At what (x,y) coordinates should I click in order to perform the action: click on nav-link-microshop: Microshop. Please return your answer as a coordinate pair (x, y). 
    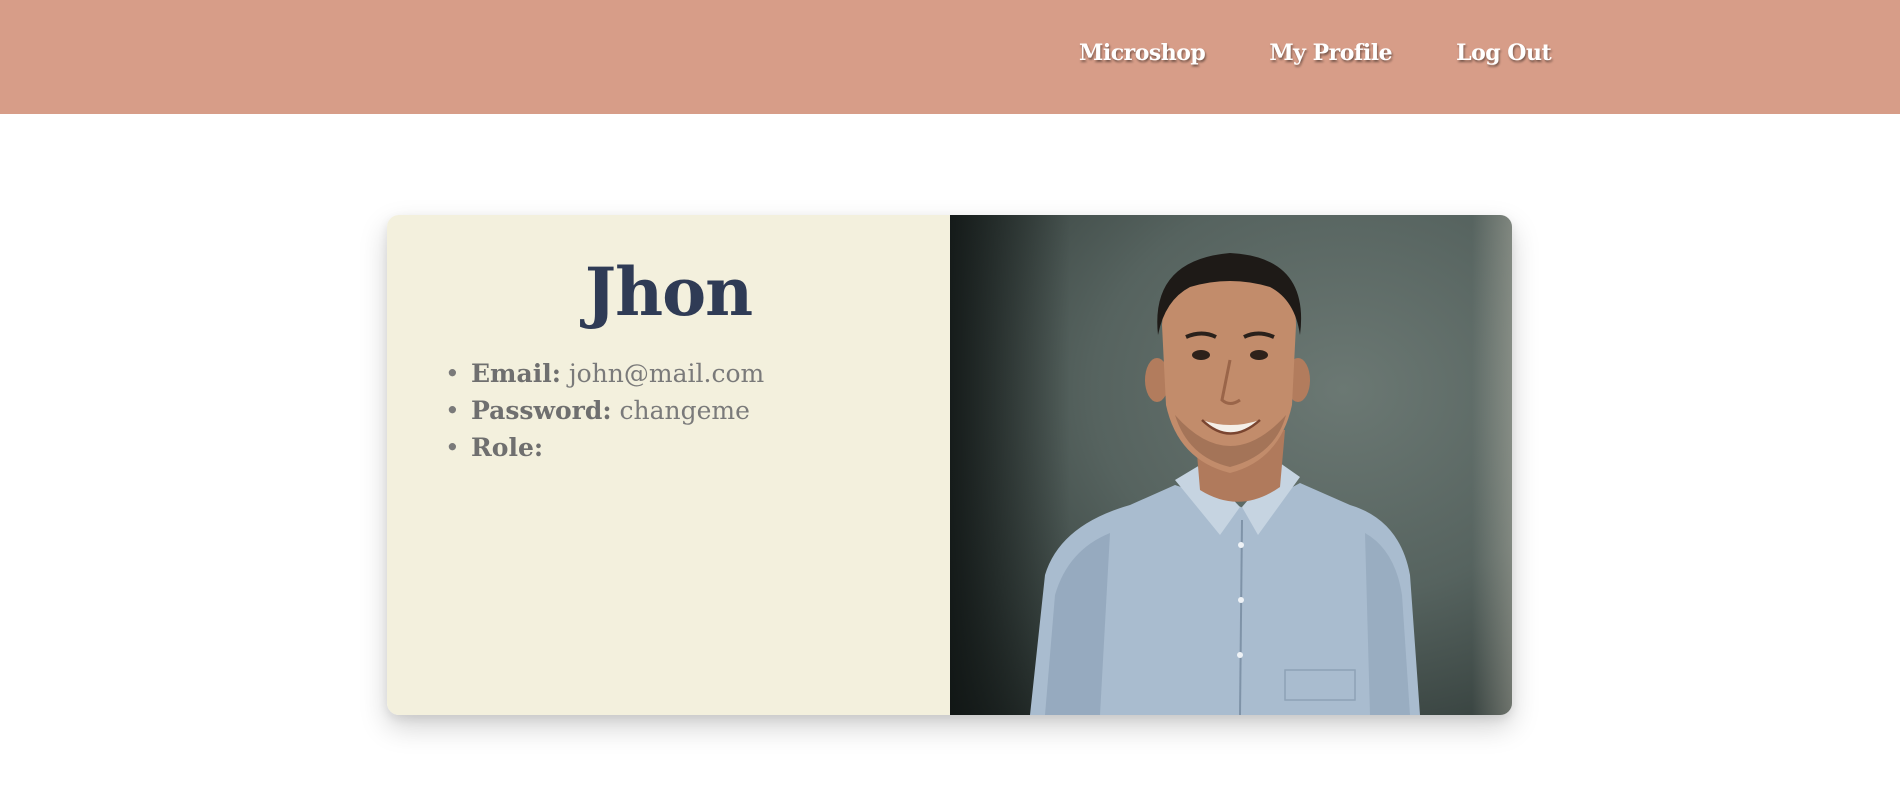
    Looking at the image, I should click on (1142, 53).